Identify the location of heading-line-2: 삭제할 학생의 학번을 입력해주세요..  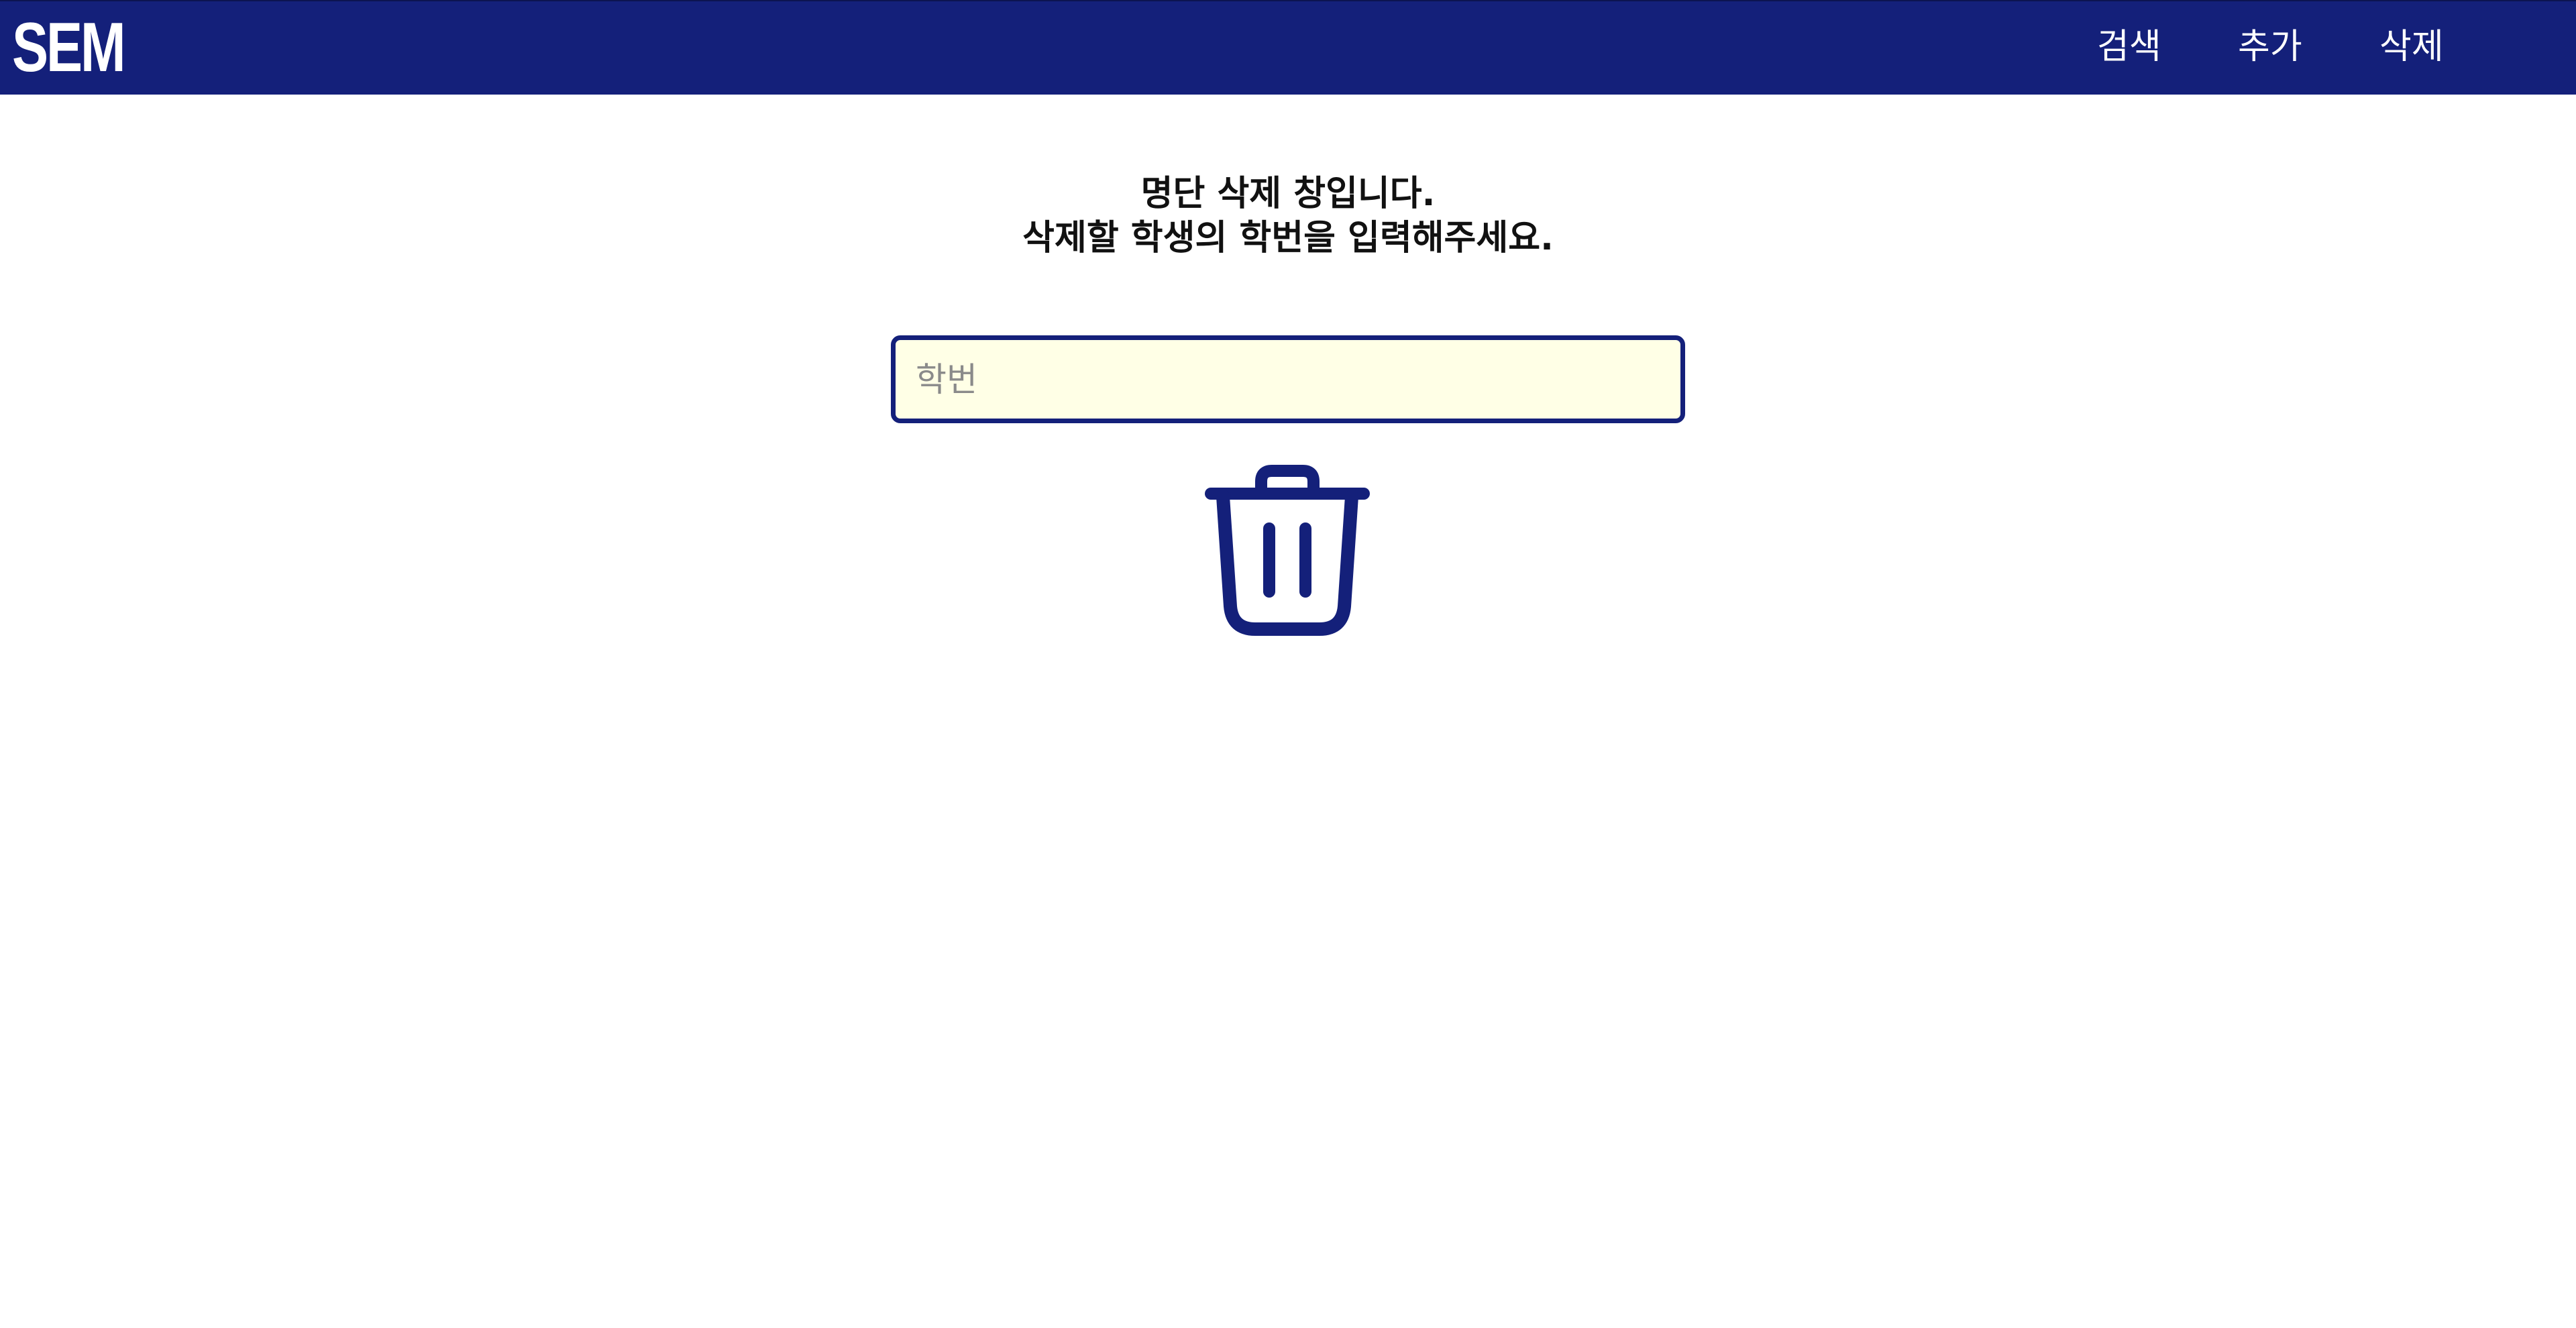
(1288, 238).